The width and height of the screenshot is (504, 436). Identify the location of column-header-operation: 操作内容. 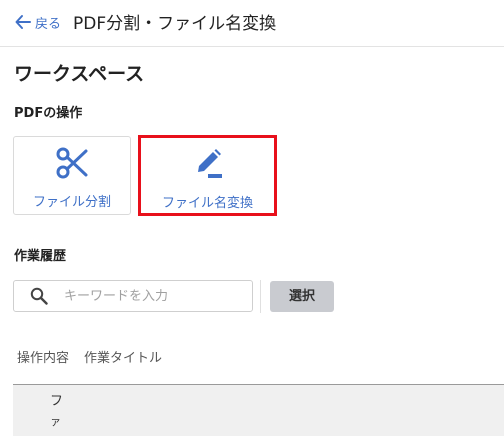
(43, 356).